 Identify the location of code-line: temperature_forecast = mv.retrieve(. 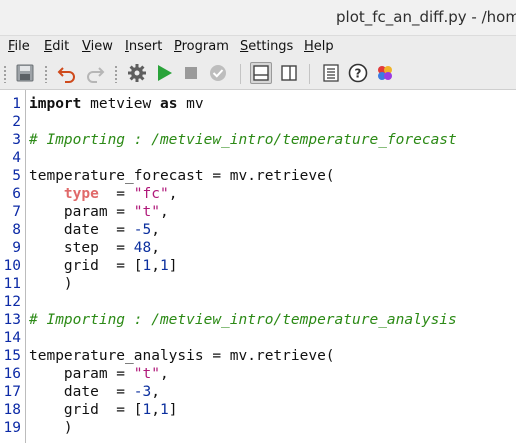
(182, 176).